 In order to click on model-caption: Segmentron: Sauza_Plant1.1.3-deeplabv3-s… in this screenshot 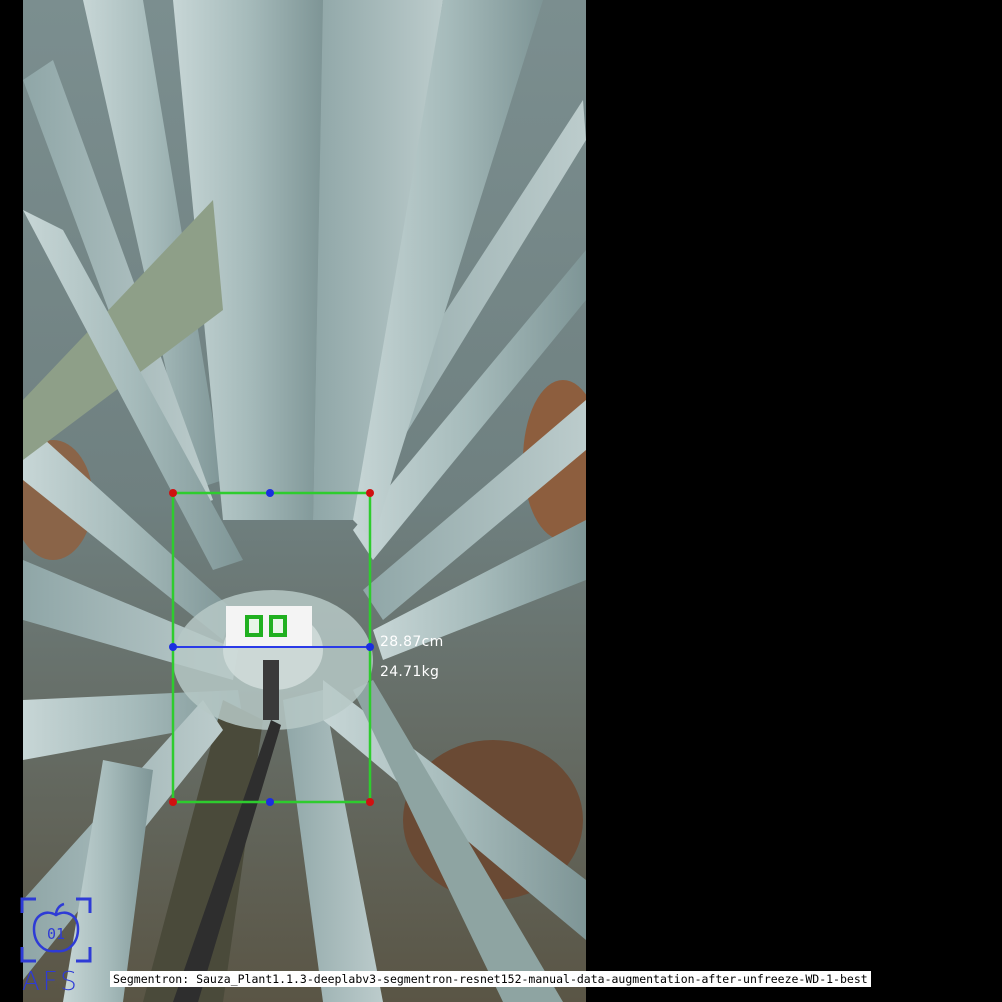, I will do `click(490, 979)`.